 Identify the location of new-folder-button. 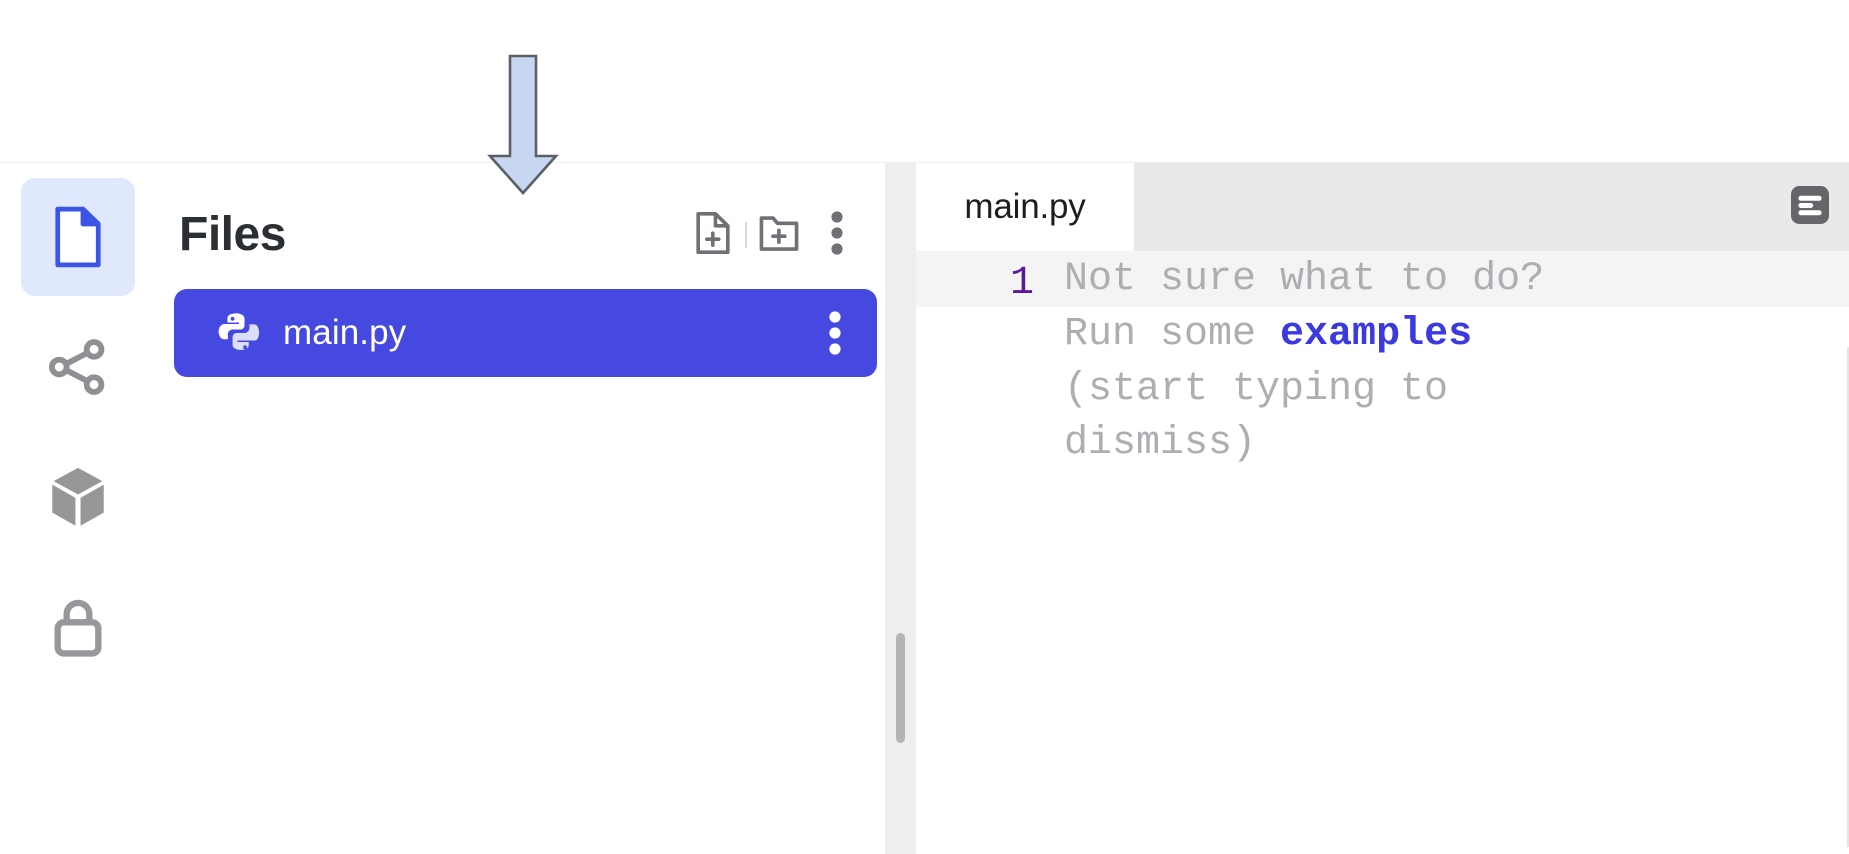
(779, 235).